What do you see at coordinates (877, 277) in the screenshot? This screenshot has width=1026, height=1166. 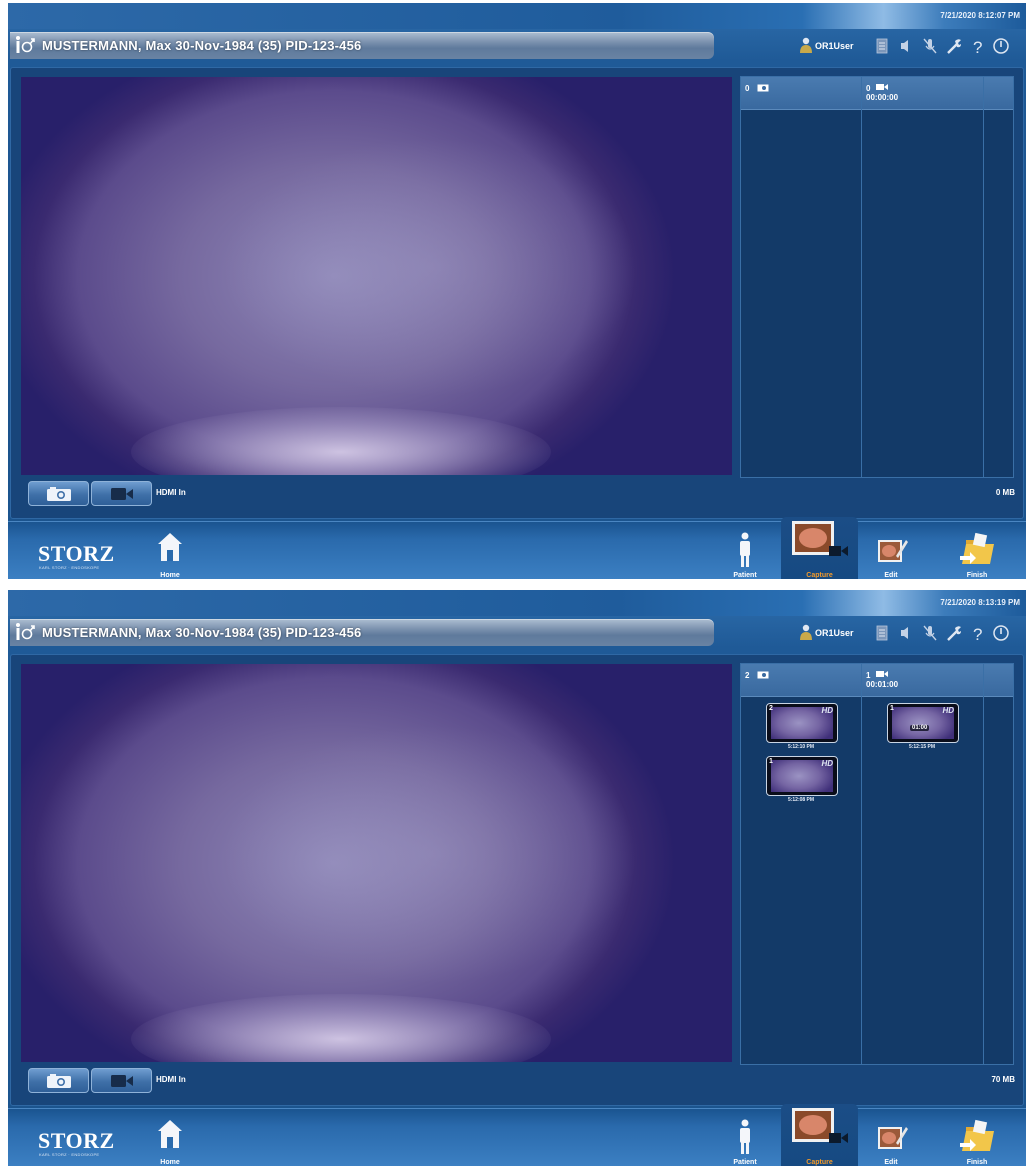 I see `media-gallery: 0 0 00:00:00` at bounding box center [877, 277].